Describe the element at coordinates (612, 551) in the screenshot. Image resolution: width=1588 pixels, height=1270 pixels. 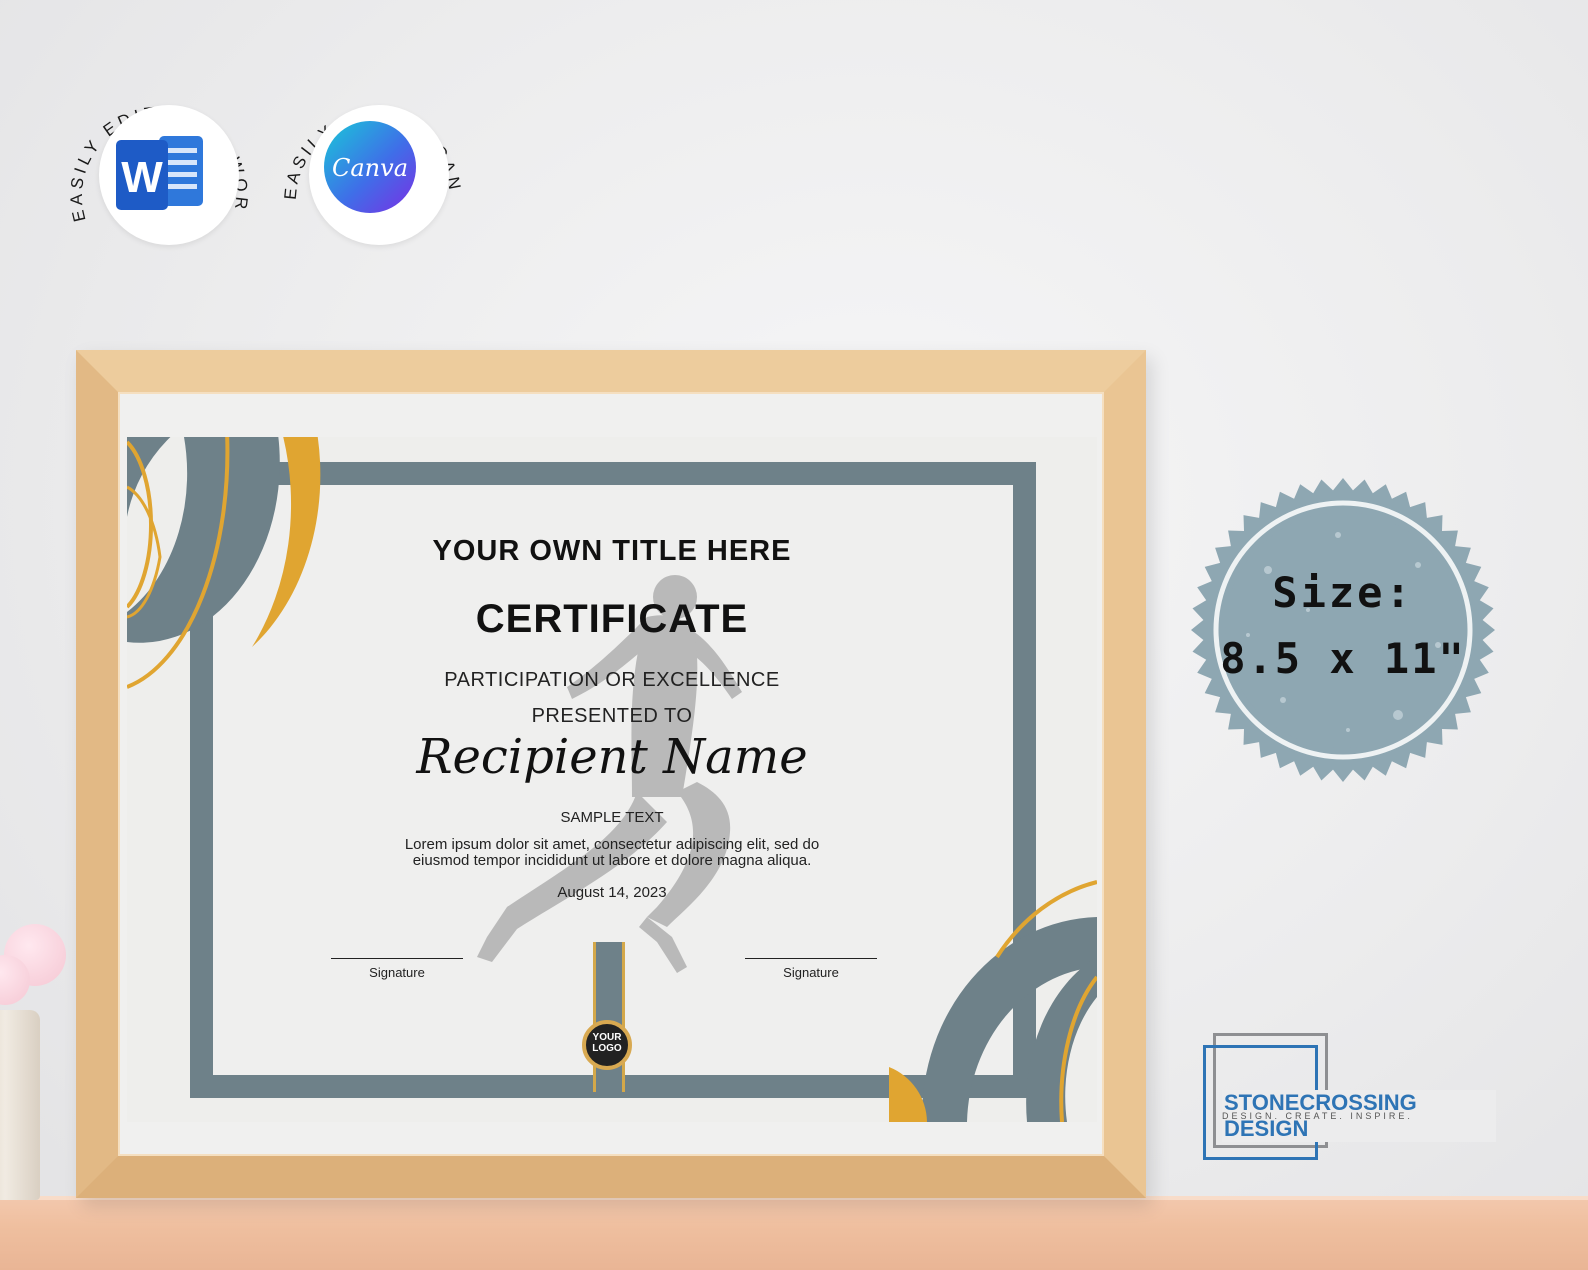
I see `certificate-custom-title: YOUR OWN TITLE HERE` at that location.